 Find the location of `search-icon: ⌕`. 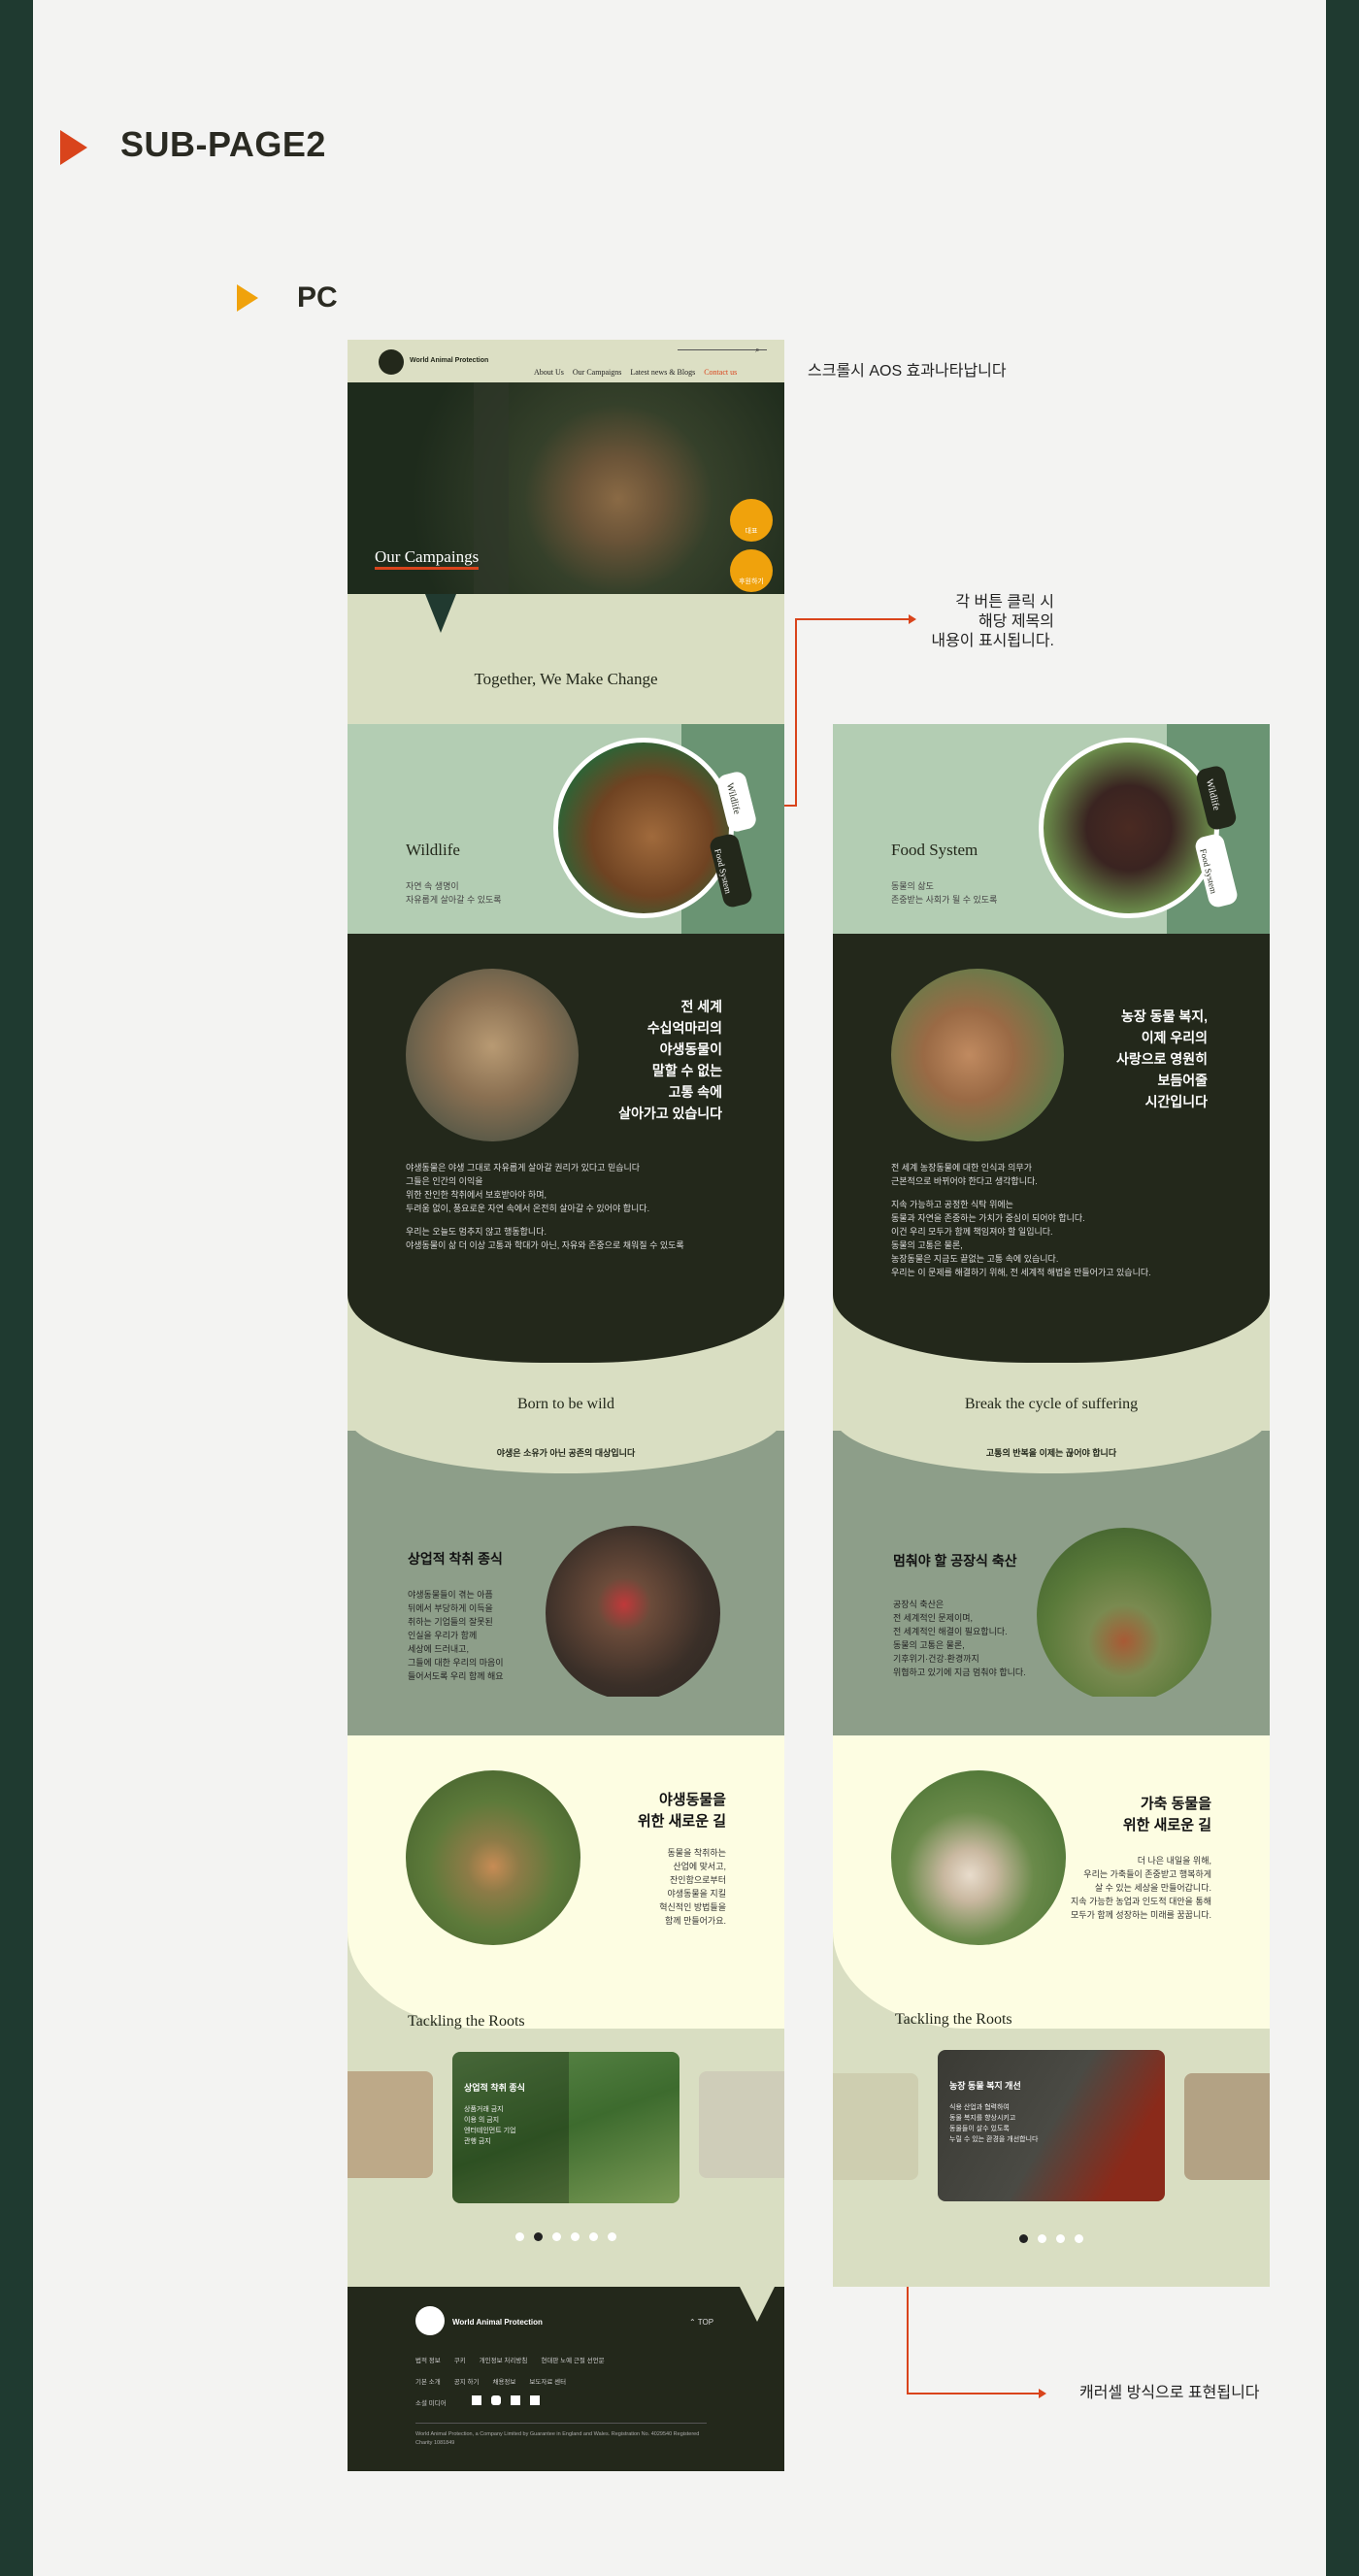

search-icon: ⌕ is located at coordinates (757, 350).